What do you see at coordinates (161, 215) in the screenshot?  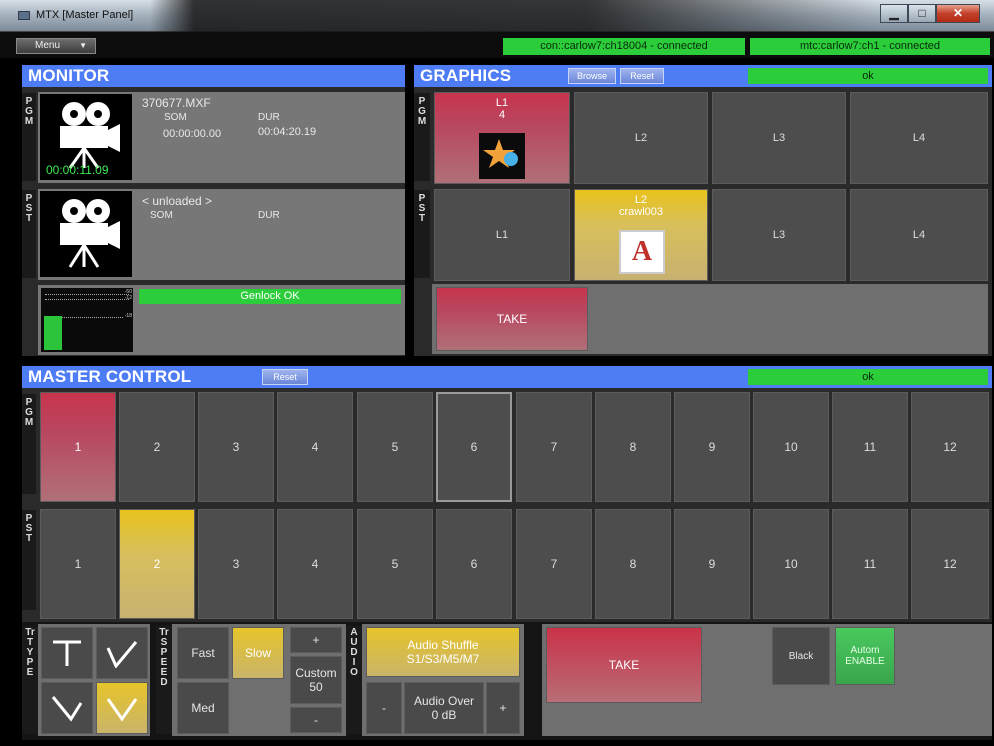 I see `pst-som-label: SOM` at bounding box center [161, 215].